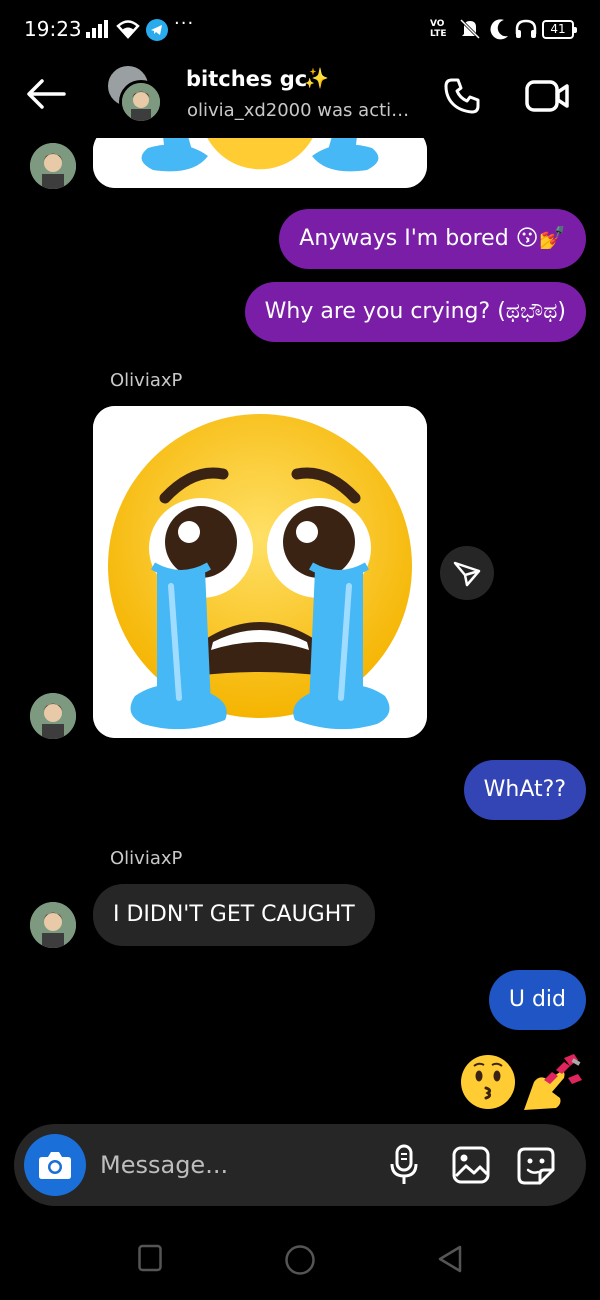 This screenshot has height=1300, width=600. I want to click on status-bar: 19:23 ··· VO LTE 41, so click(300, 30).